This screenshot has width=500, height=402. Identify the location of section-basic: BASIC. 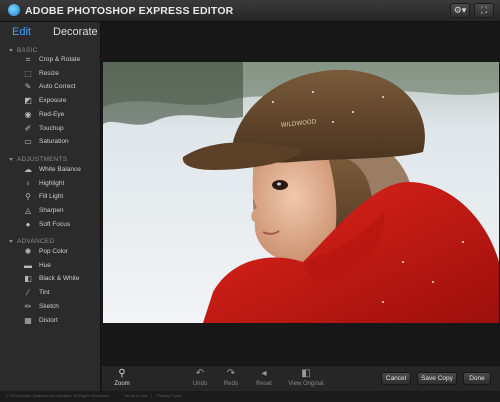
(23, 50).